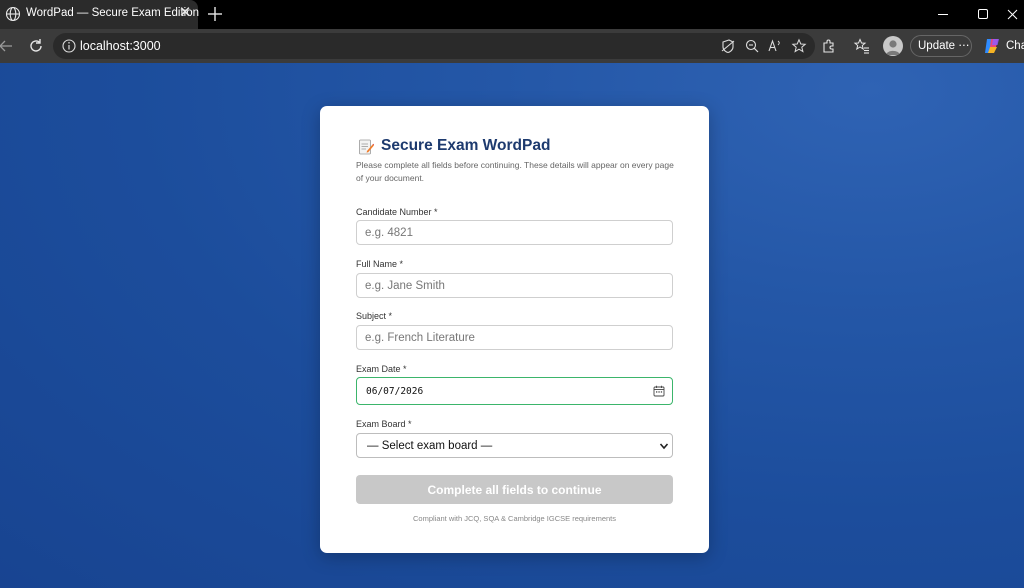 The width and height of the screenshot is (1024, 588). What do you see at coordinates (992, 46) in the screenshot?
I see `copilot-icon` at bounding box center [992, 46].